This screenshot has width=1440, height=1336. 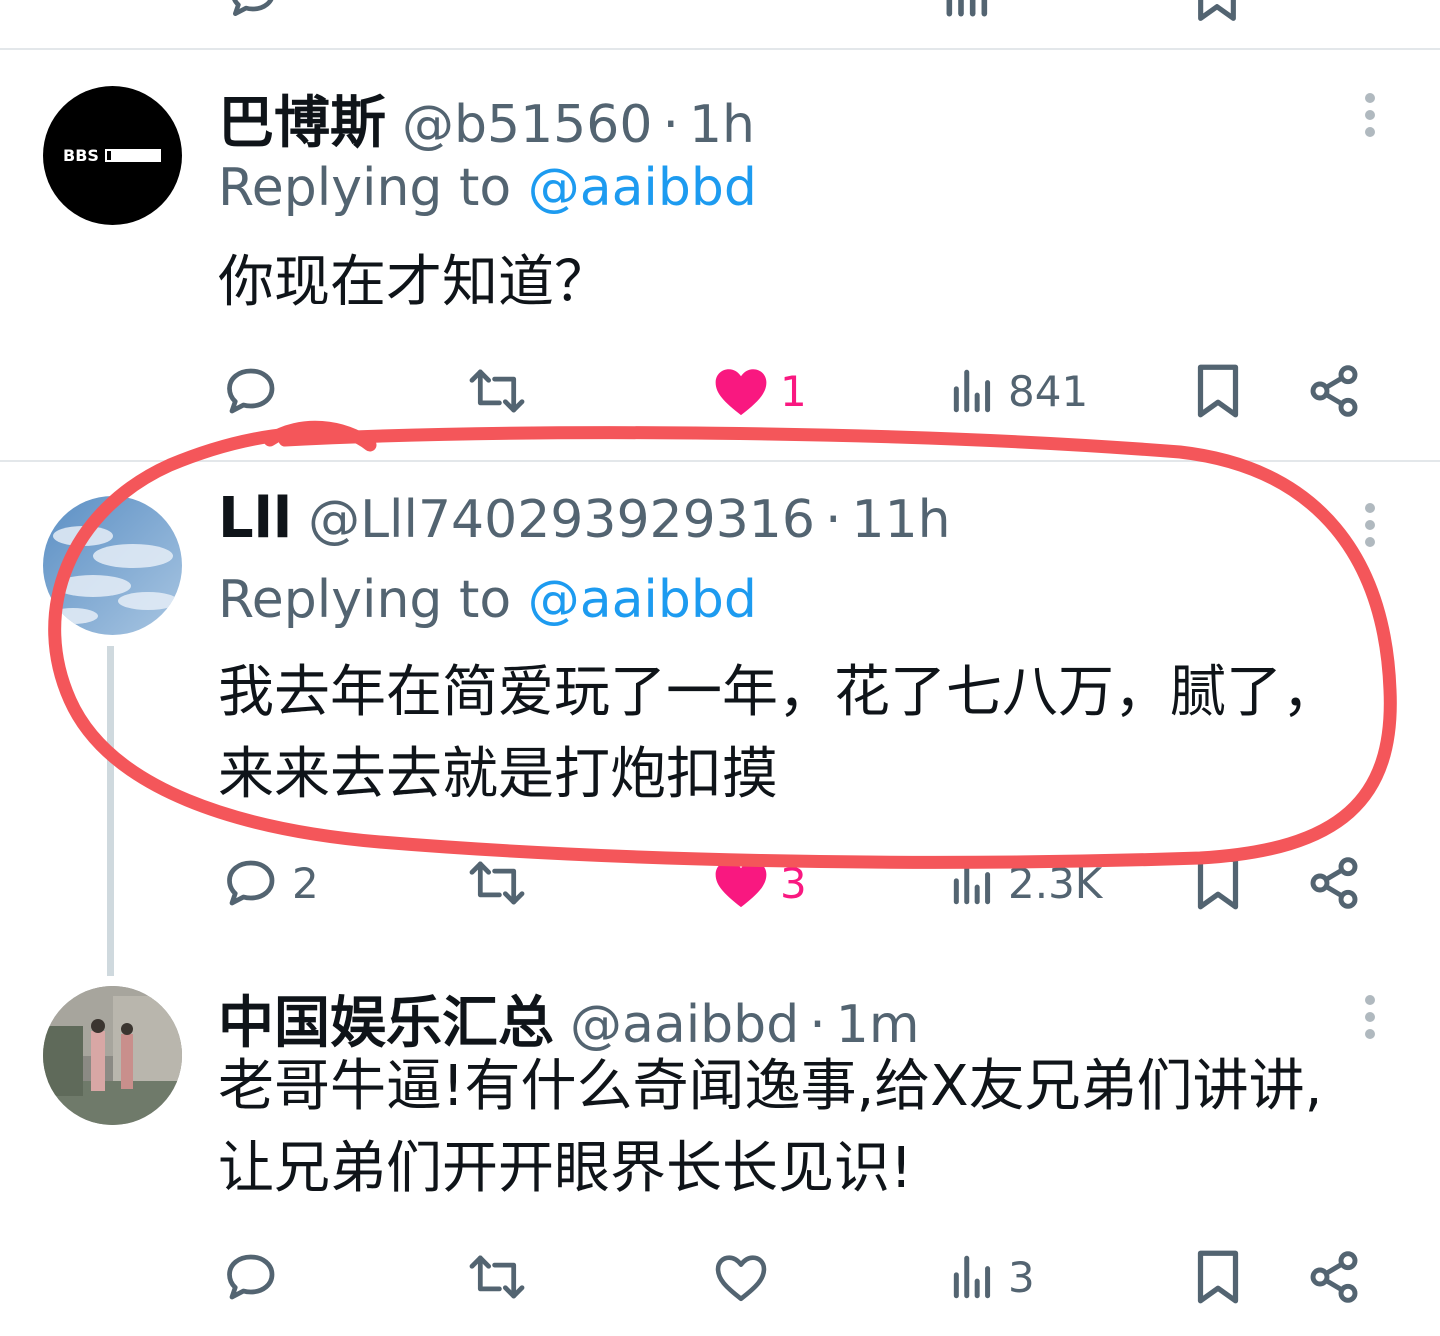 I want to click on tweet-text: 老哥牛逼!有什么奇闻逸事,给X友兄弟们讲讲,让兄弟们开开眼界长长见识!, so click(x=770, y=1127).